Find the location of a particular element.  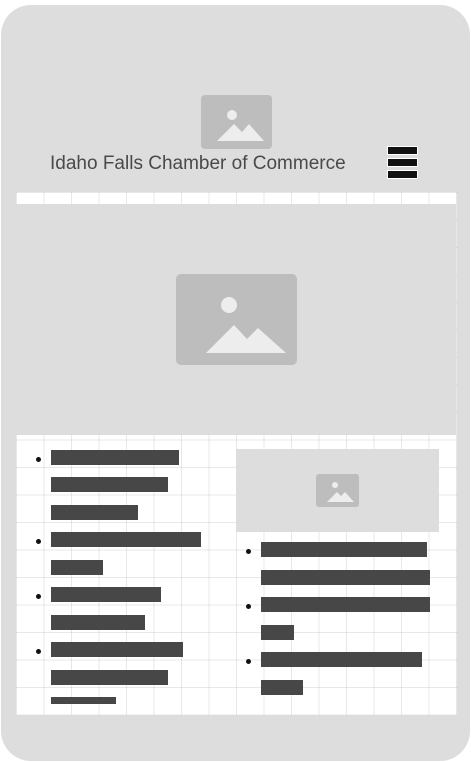

card-image is located at coordinates (337, 490).